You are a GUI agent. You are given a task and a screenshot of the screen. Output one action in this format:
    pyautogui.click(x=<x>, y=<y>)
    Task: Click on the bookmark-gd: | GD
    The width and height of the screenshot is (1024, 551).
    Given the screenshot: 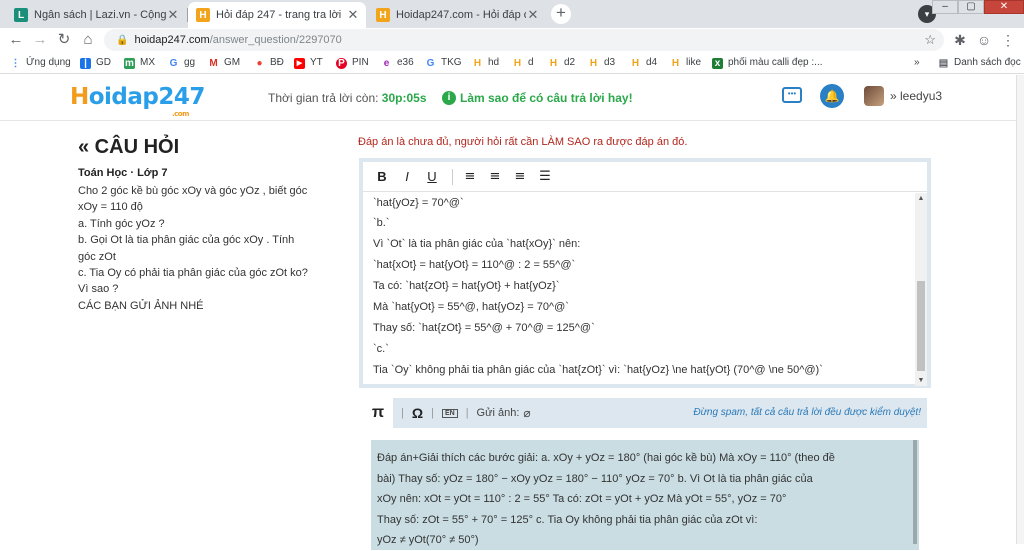 What is the action you would take?
    pyautogui.click(x=95, y=63)
    